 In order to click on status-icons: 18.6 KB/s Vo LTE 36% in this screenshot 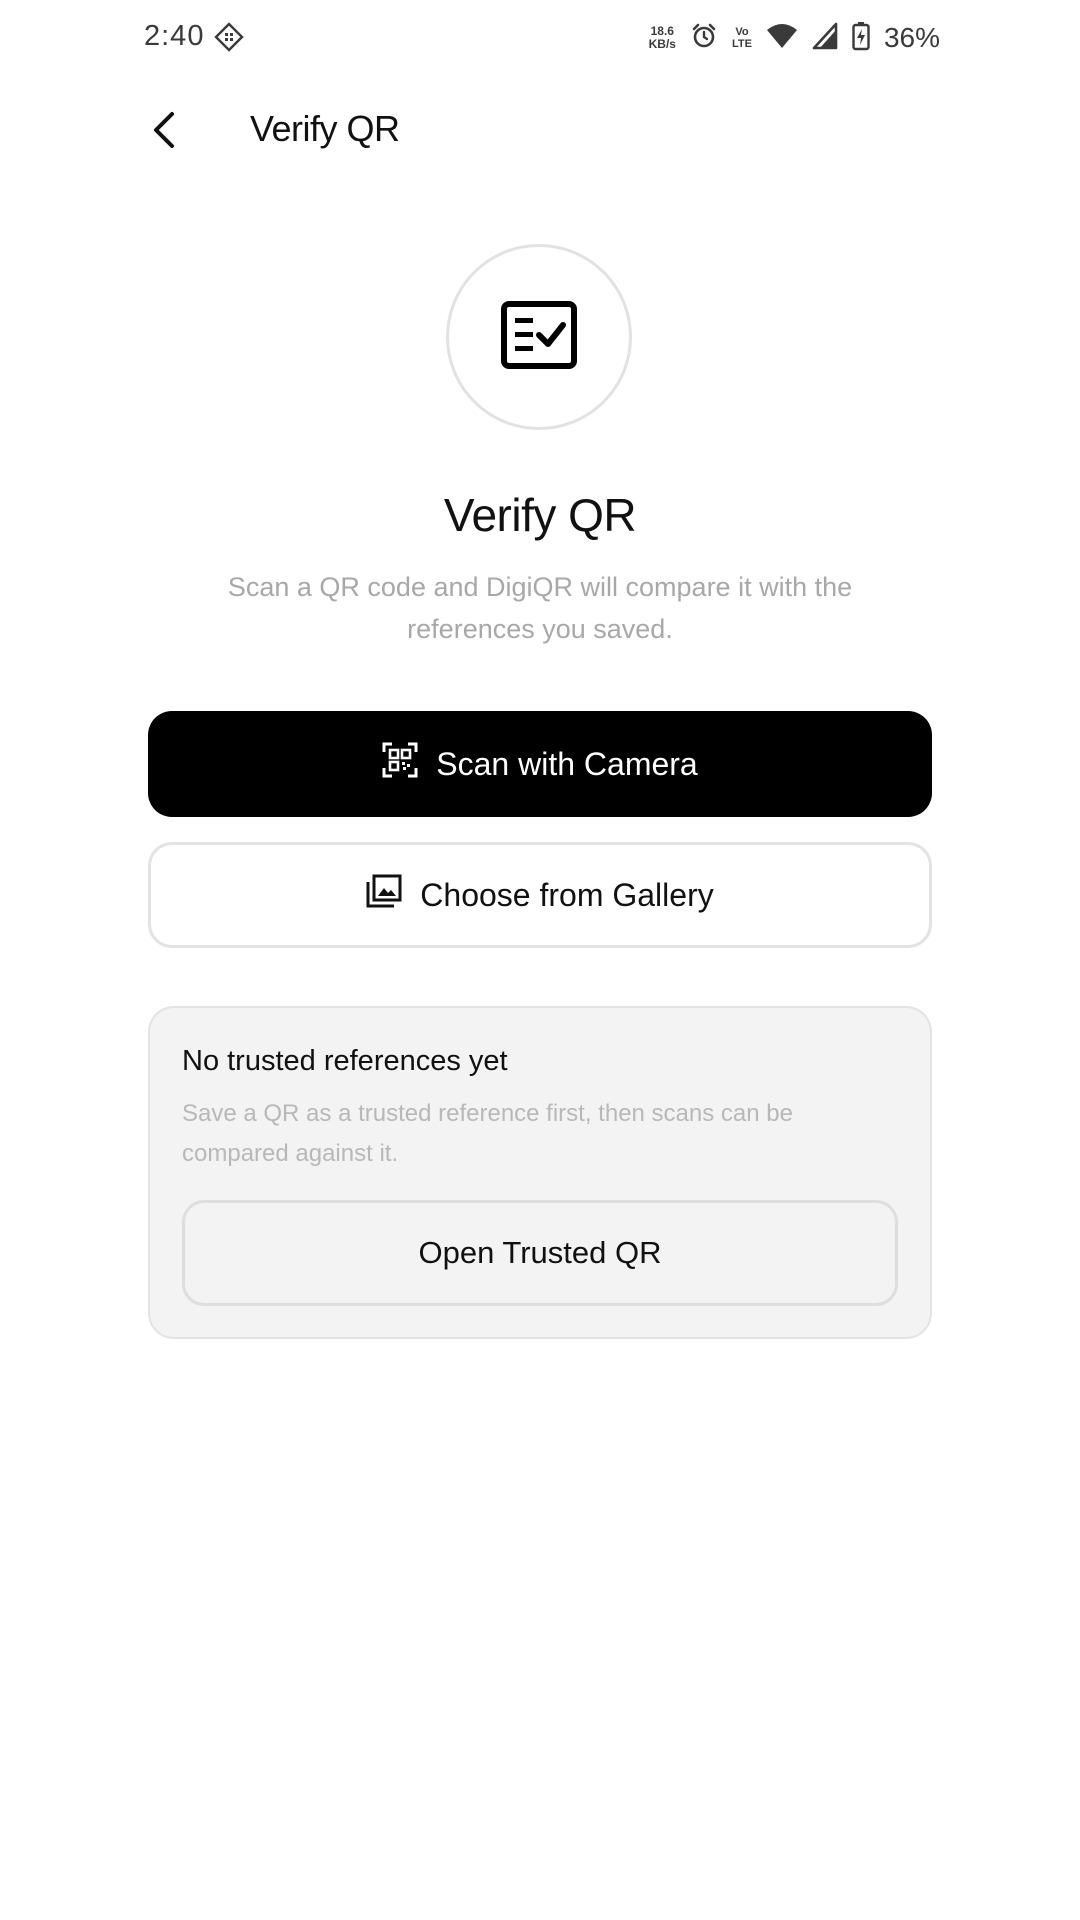, I will do `click(794, 38)`.